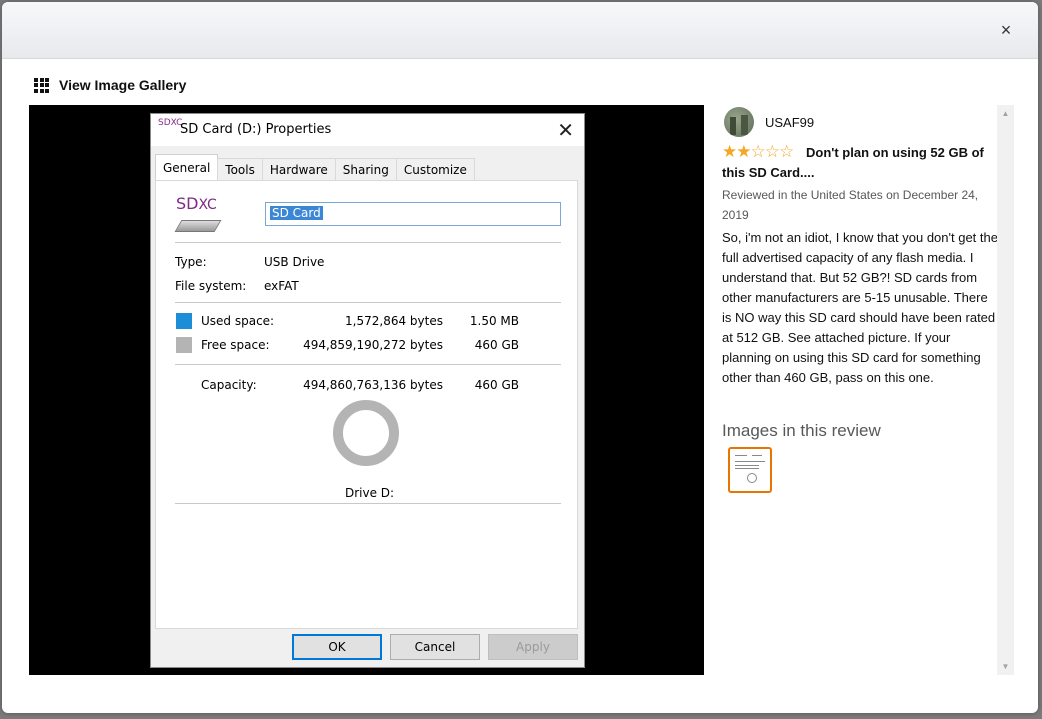  What do you see at coordinates (1005, 113) in the screenshot?
I see `scroll-up-icon: ▲` at bounding box center [1005, 113].